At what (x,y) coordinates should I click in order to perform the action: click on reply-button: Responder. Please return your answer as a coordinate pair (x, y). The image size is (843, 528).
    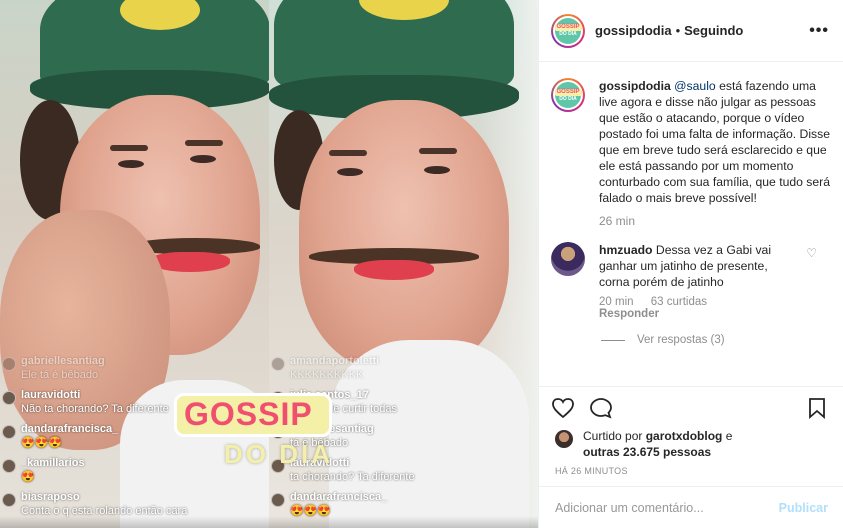
    Looking at the image, I should click on (721, 314).